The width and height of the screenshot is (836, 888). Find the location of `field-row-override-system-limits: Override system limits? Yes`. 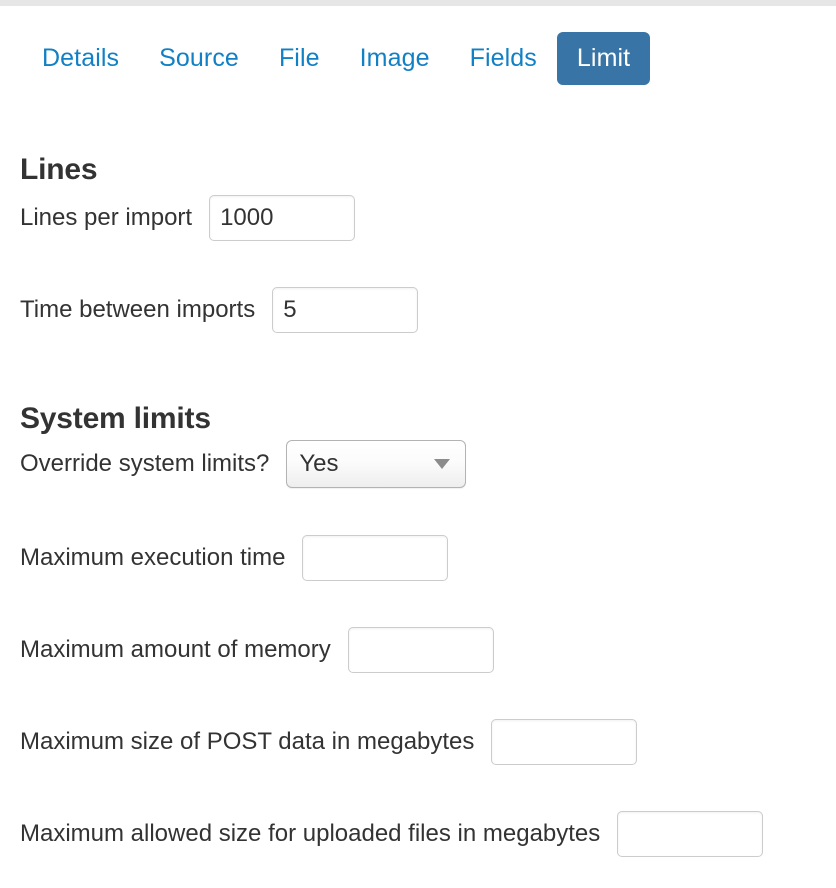

field-row-override-system-limits: Override system limits? Yes is located at coordinates (243, 464).